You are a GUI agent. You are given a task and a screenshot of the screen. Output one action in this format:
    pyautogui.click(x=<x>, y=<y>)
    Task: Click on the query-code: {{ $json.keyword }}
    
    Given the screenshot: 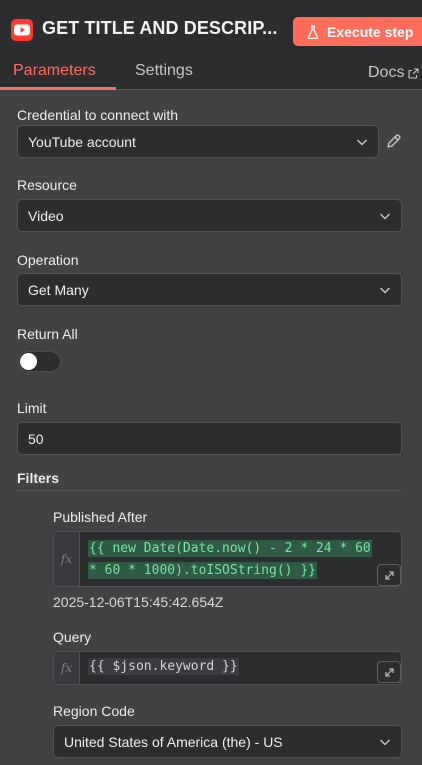 What is the action you would take?
    pyautogui.click(x=163, y=667)
    